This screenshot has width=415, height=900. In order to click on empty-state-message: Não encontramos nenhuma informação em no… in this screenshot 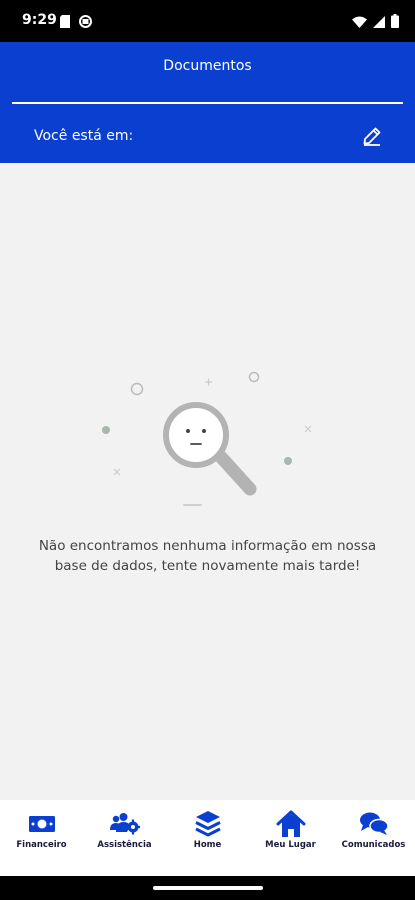, I will do `click(207, 556)`.